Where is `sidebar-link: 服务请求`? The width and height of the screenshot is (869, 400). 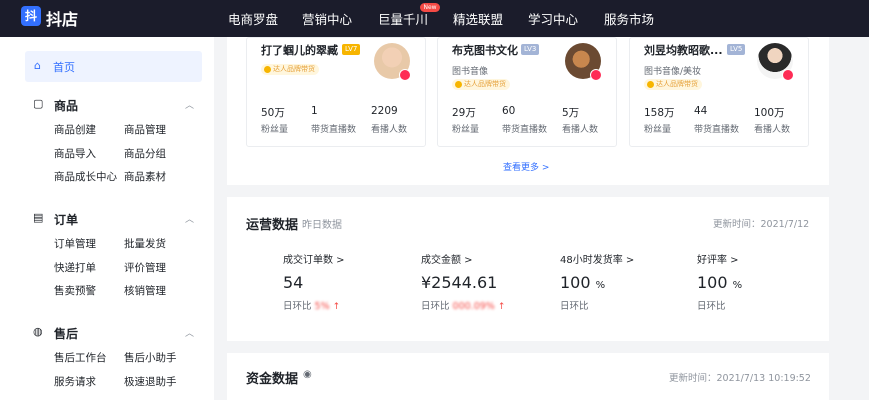
sidebar-link: 服务请求 is located at coordinates (75, 381).